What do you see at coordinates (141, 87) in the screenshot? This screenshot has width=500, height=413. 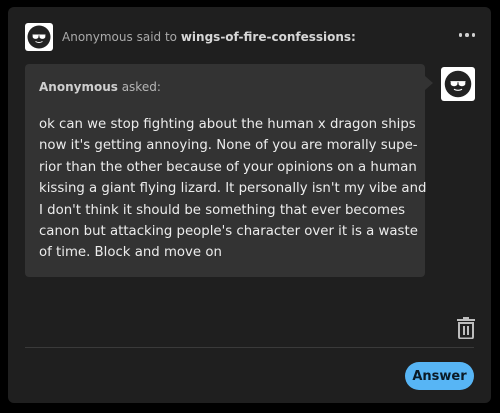 I see `asked-label: asked:` at bounding box center [141, 87].